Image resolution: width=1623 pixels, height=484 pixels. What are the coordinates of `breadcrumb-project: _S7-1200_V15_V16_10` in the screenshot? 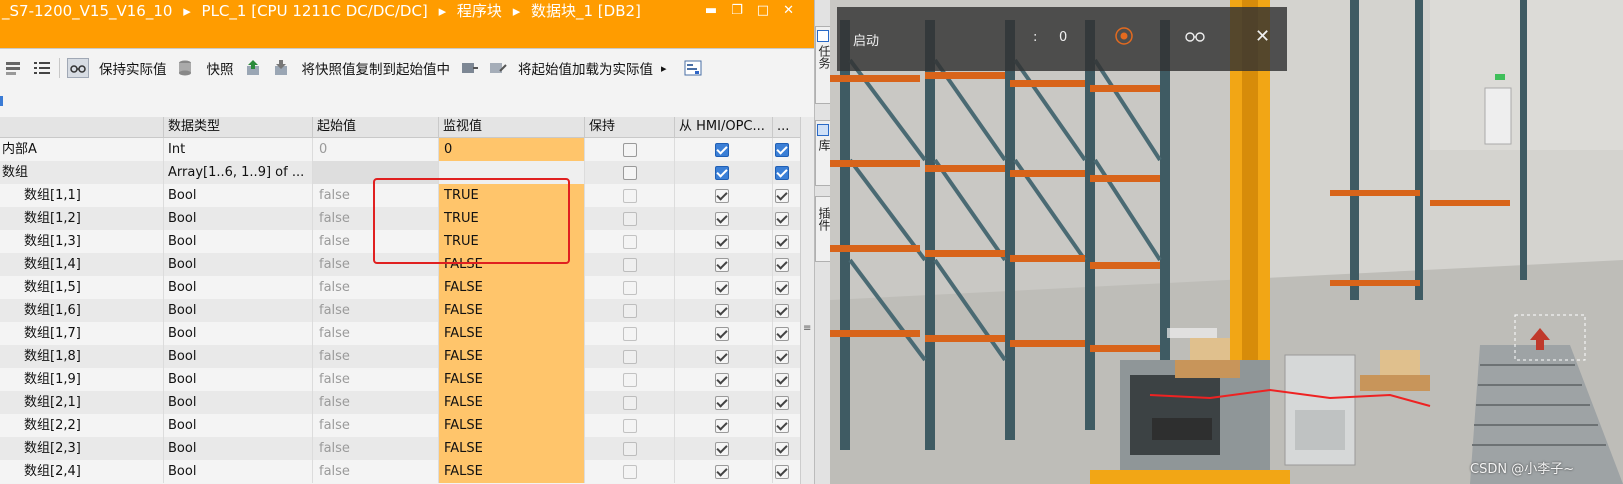 It's located at (87, 11).